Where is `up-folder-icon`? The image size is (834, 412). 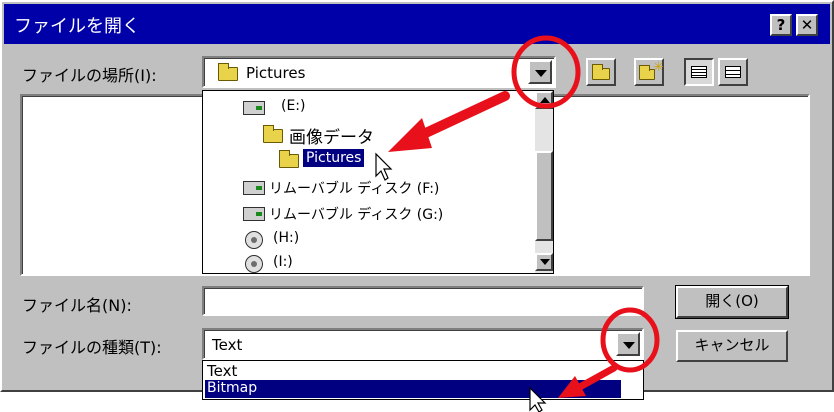 up-folder-icon is located at coordinates (601, 72).